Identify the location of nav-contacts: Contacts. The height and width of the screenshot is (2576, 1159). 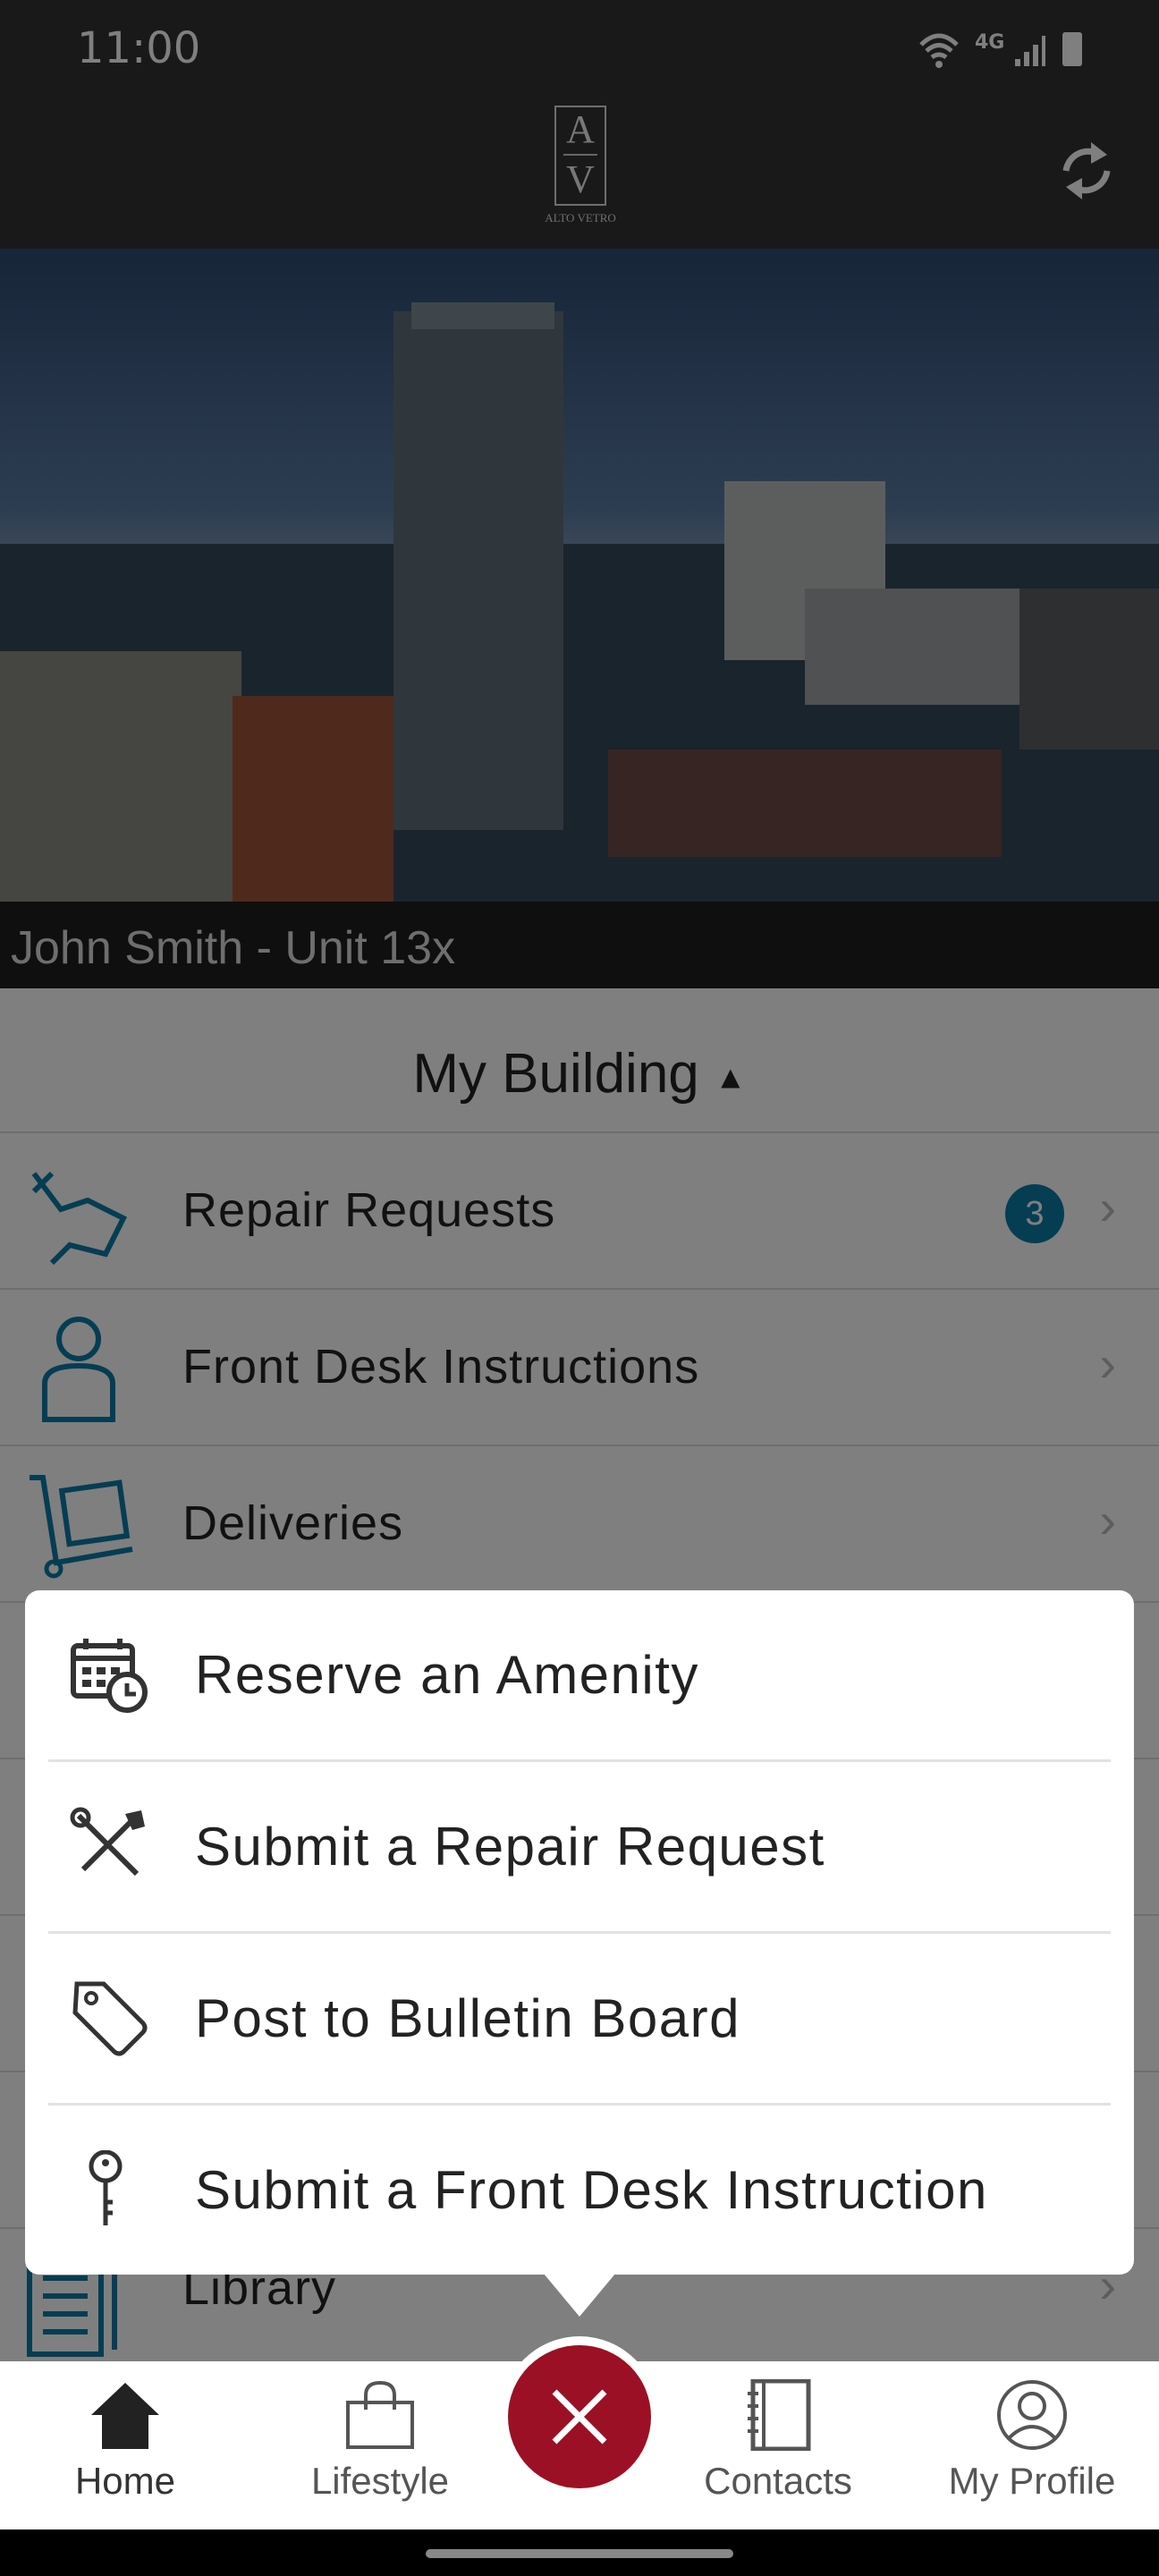
(778, 2445).